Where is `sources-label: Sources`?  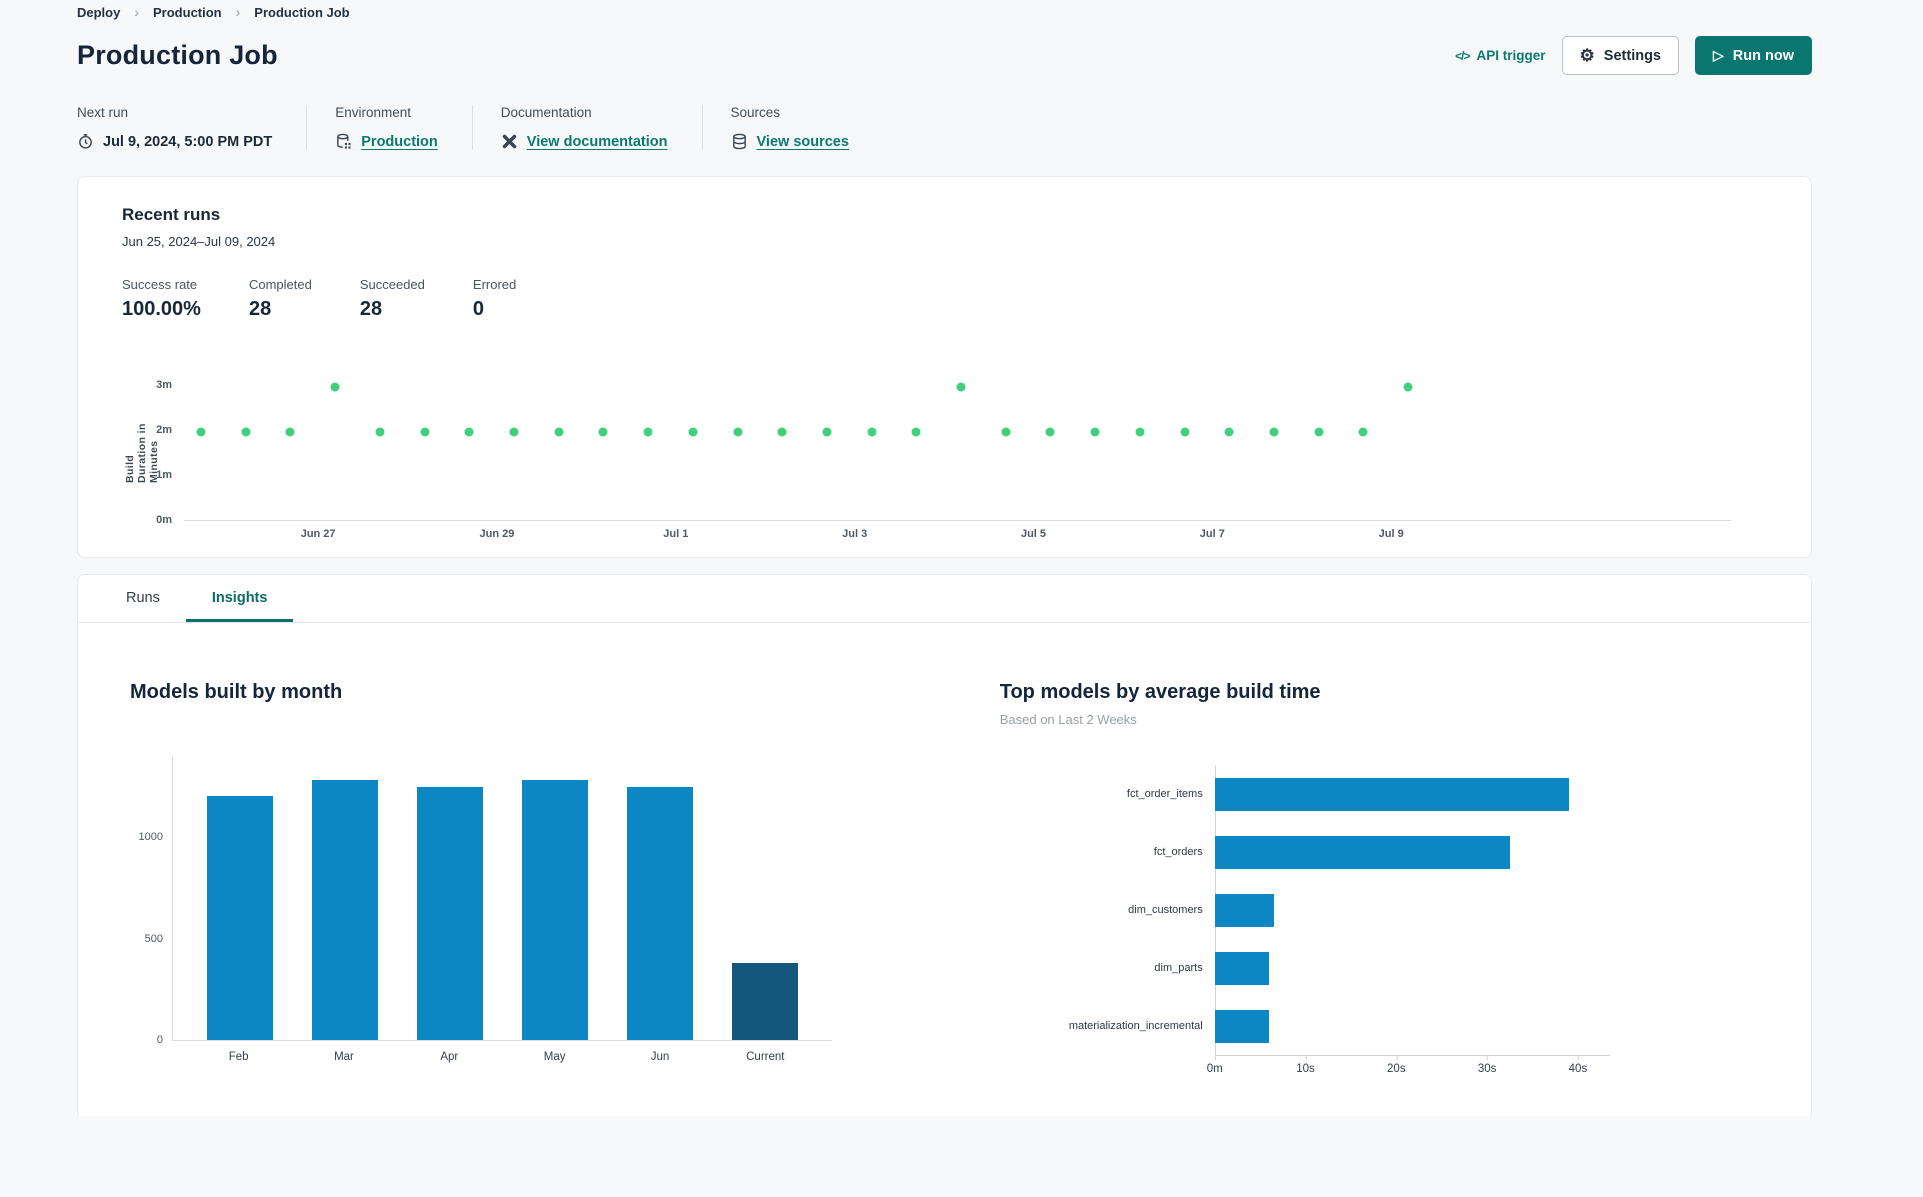 sources-label: Sources is located at coordinates (755, 112).